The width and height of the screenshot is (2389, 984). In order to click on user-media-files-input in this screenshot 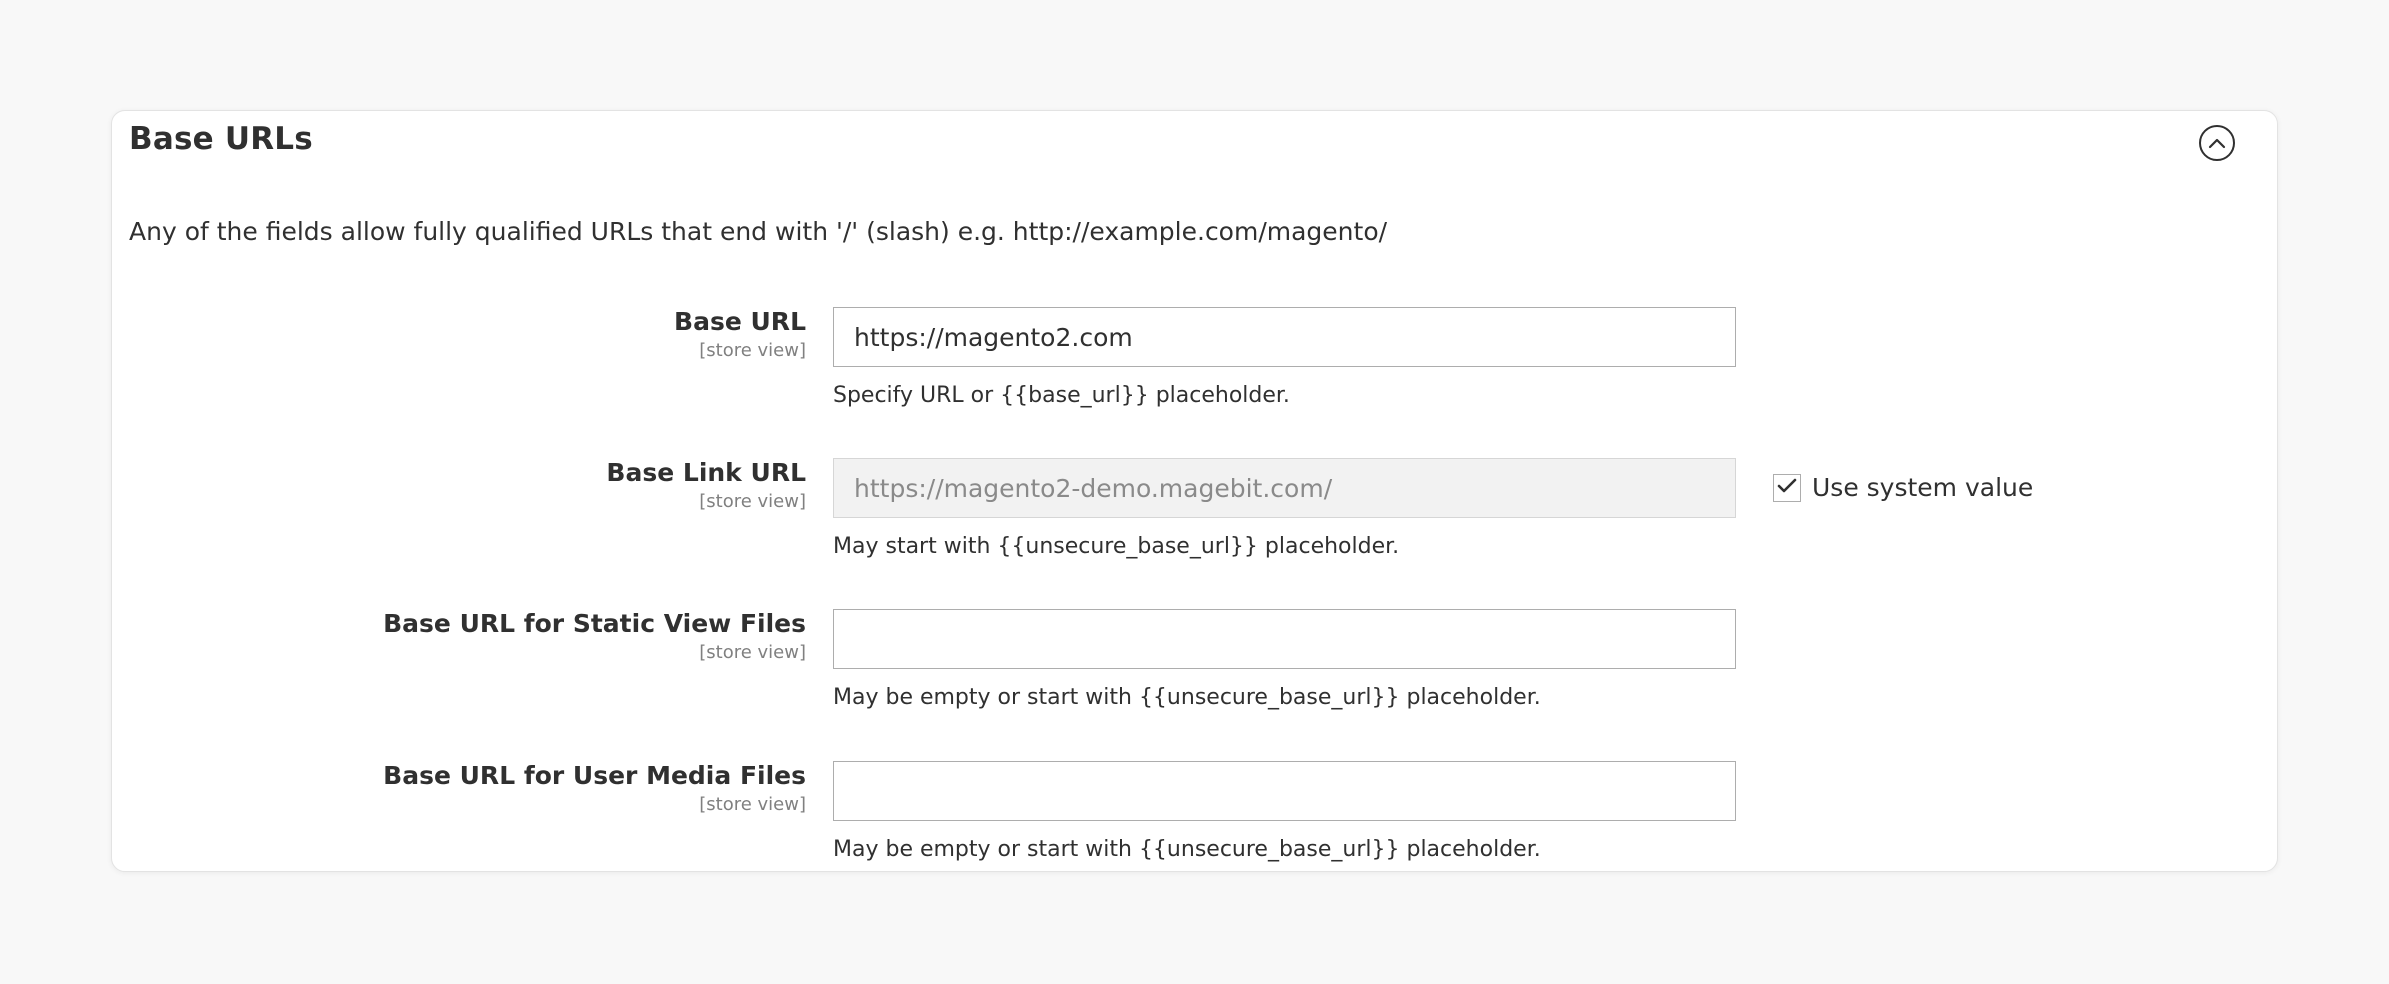, I will do `click(1284, 791)`.